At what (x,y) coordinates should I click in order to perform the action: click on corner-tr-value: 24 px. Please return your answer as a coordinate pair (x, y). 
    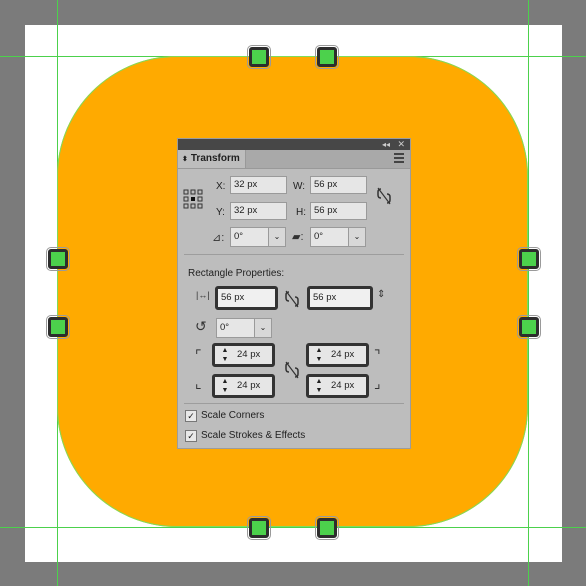
    Looking at the image, I should click on (343, 354).